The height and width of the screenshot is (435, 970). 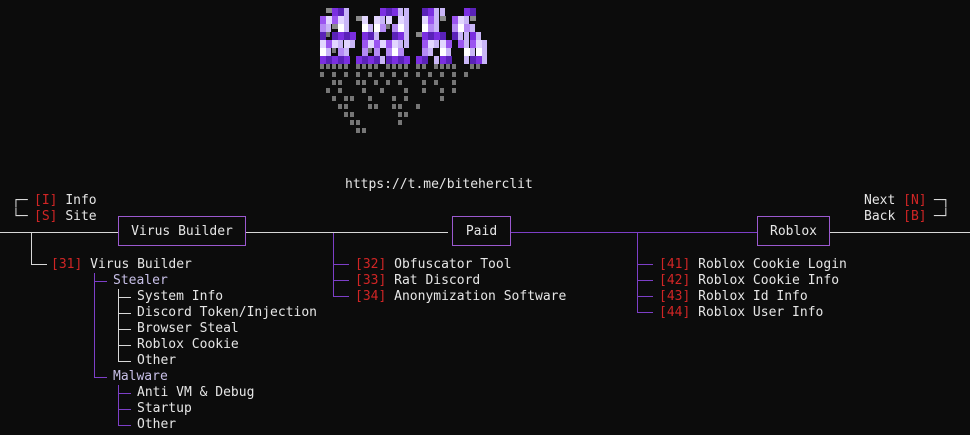 I want to click on stealer-item: Roblox Cookie, so click(x=188, y=344).